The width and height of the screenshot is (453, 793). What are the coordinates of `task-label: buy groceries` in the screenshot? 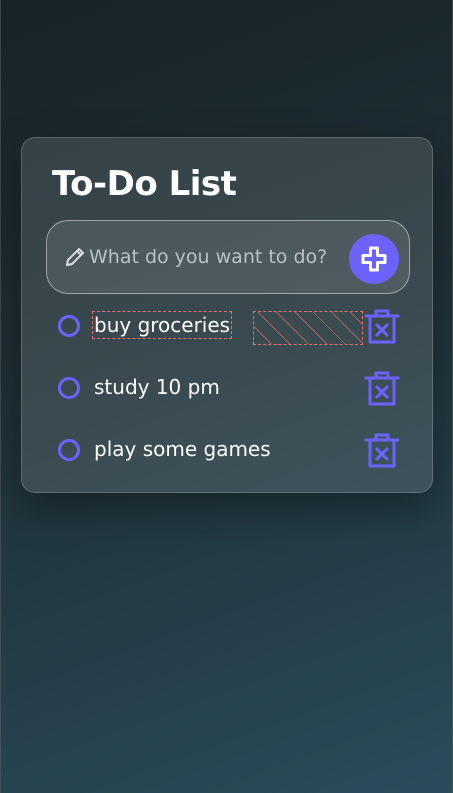 It's located at (162, 325).